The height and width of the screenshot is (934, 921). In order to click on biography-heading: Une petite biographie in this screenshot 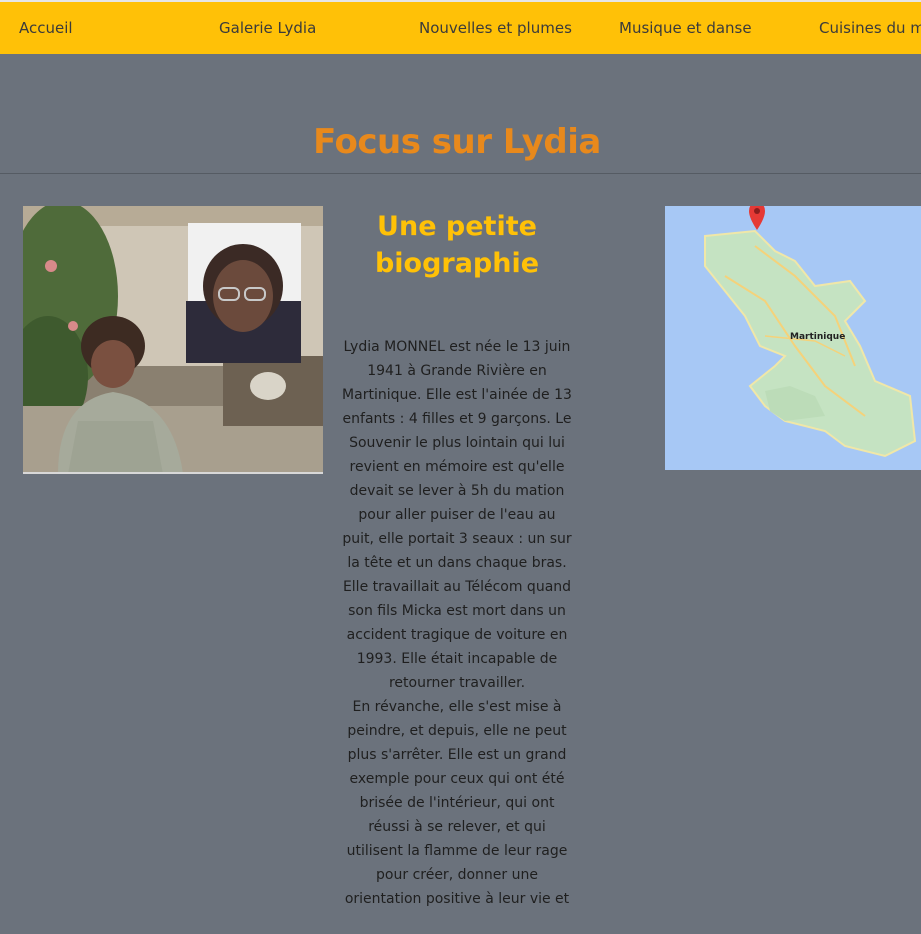, I will do `click(457, 245)`.